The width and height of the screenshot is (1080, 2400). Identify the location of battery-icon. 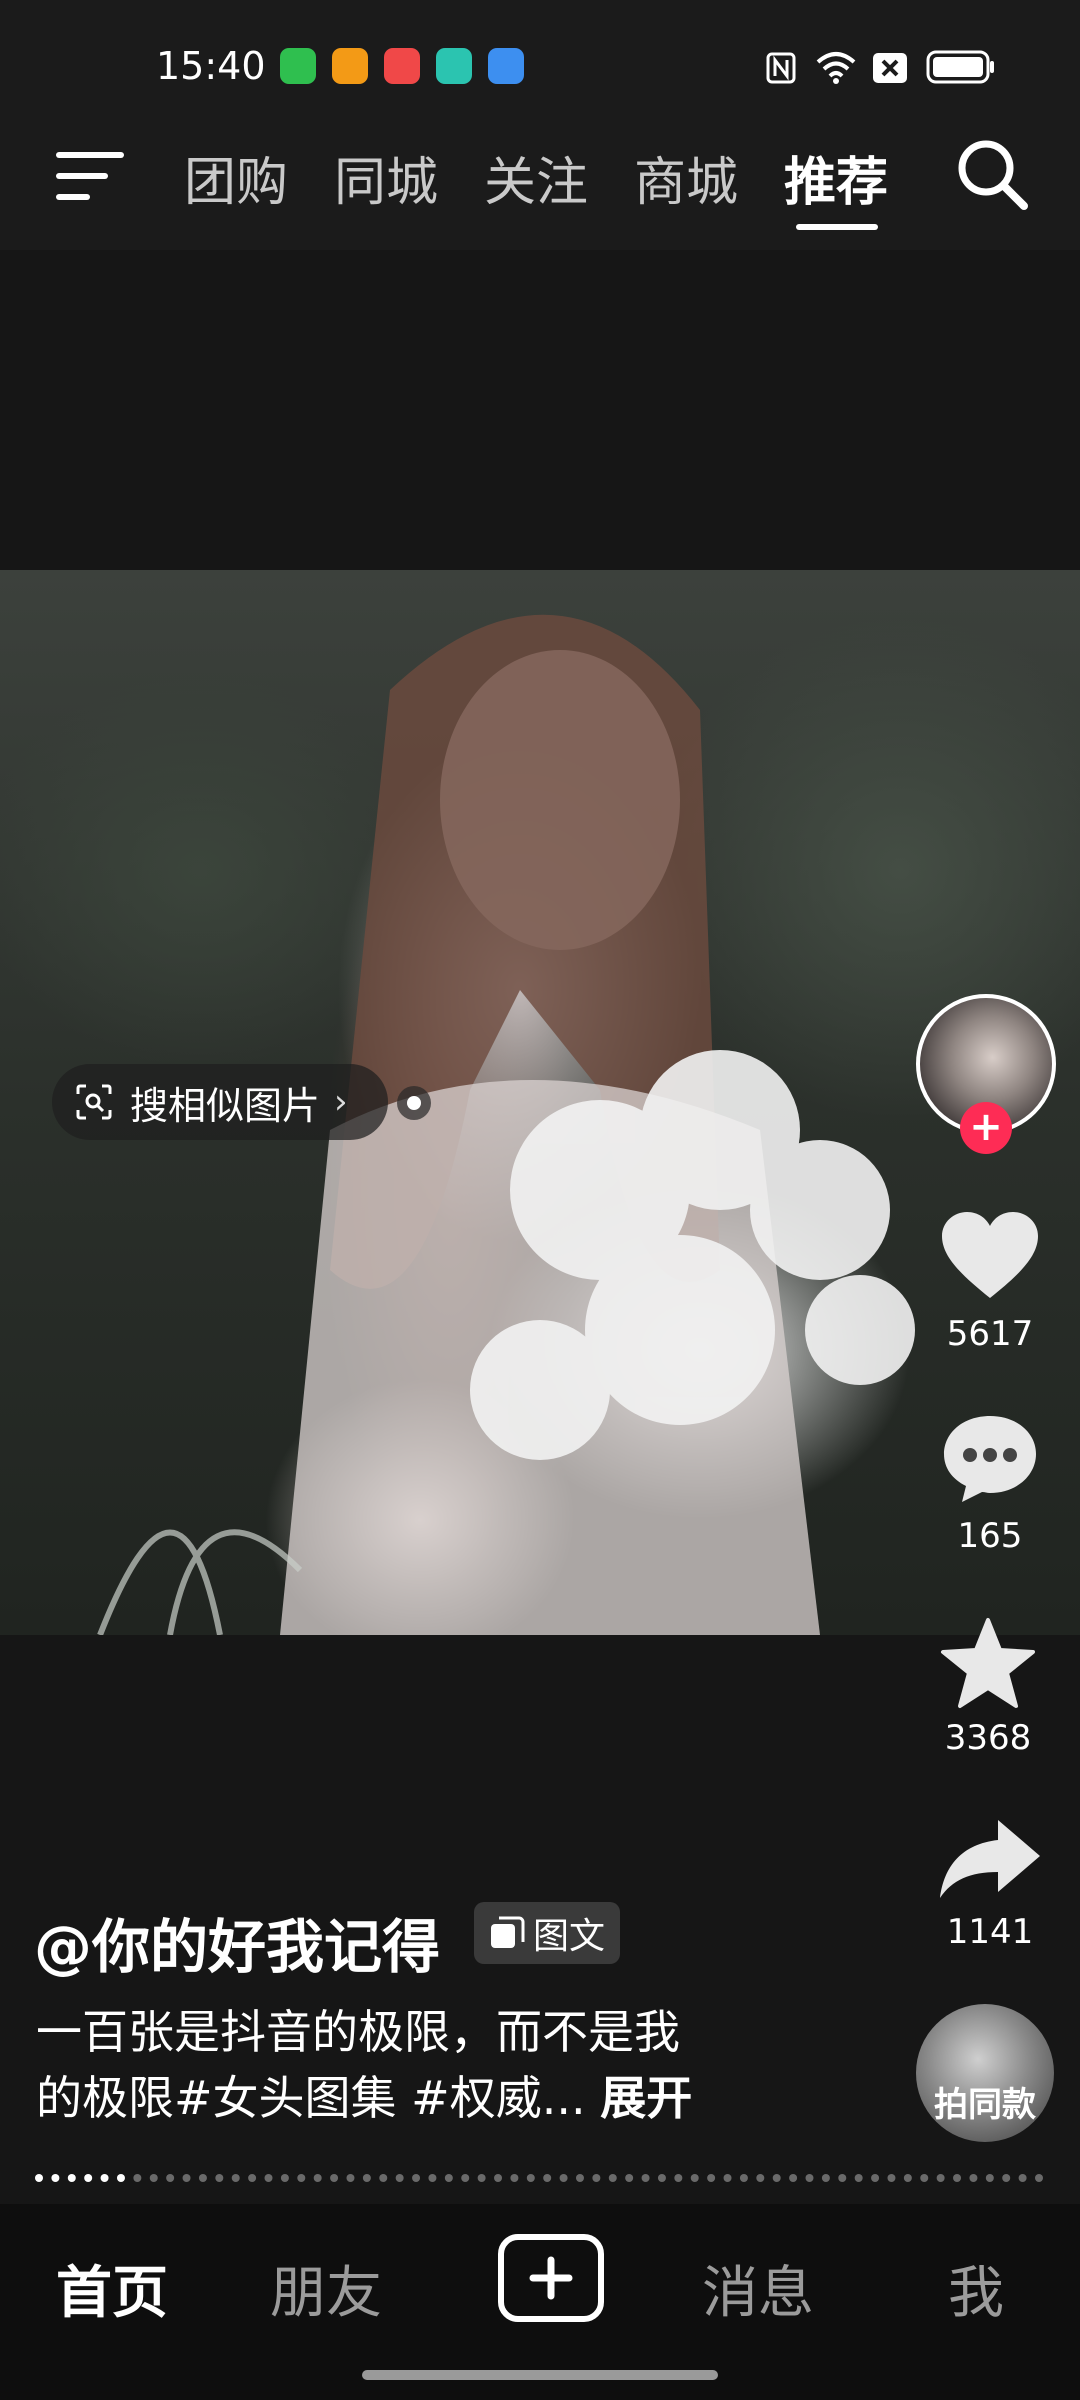
(960, 67).